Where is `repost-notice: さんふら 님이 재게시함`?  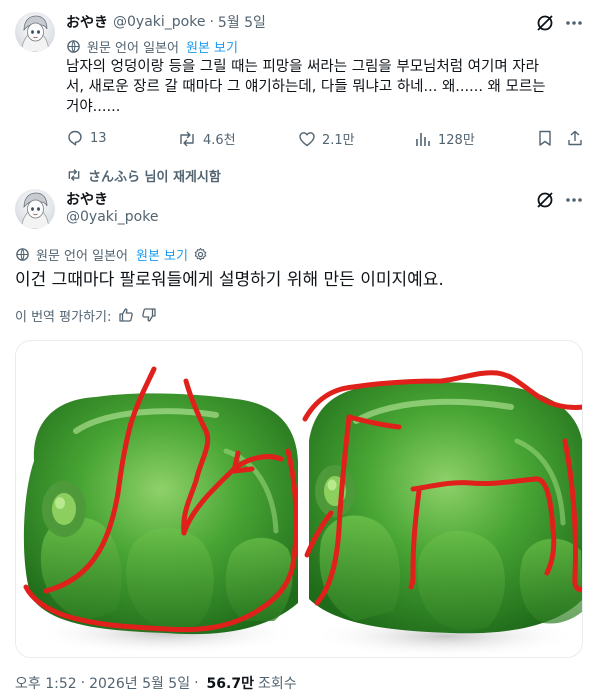 repost-notice: さんふら 님이 재게시함 is located at coordinates (143, 175).